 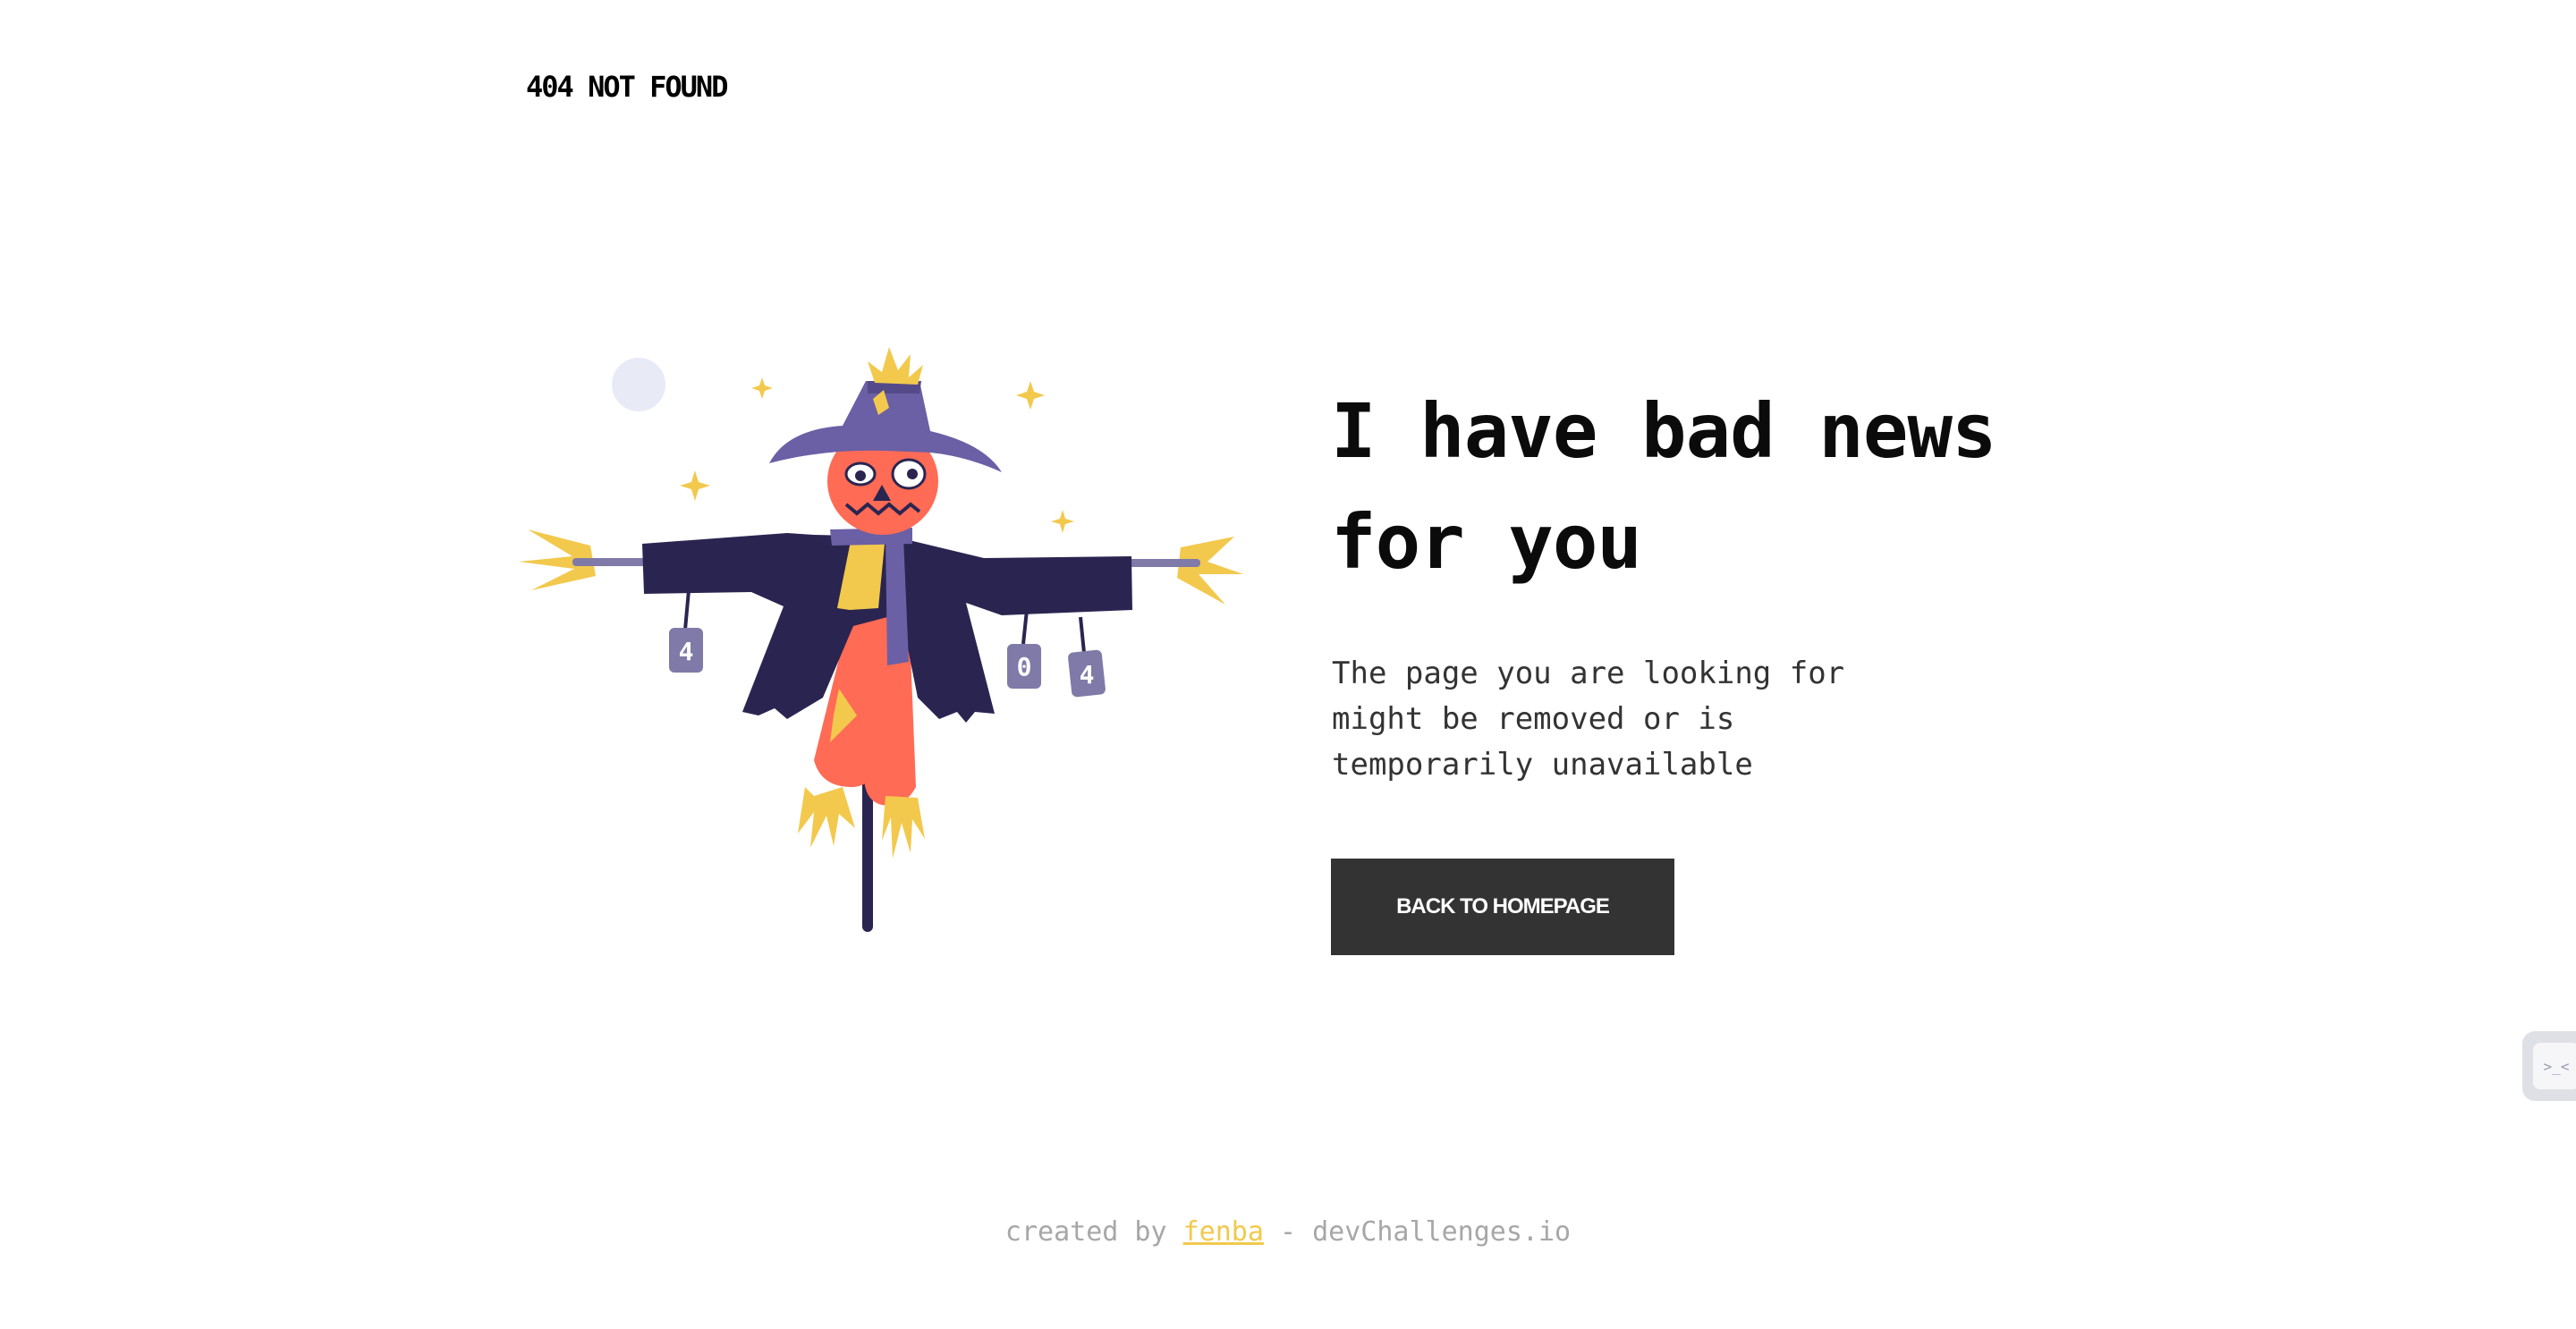 I want to click on floating-widget-button: >_<, so click(x=2549, y=1066).